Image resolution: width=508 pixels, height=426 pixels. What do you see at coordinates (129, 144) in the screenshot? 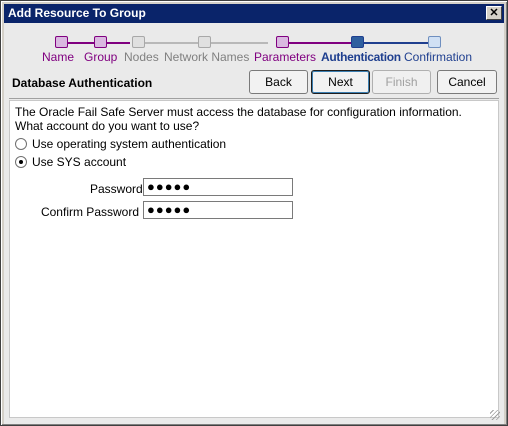
I see `option-os-auth-label: Use operating system authentication` at bounding box center [129, 144].